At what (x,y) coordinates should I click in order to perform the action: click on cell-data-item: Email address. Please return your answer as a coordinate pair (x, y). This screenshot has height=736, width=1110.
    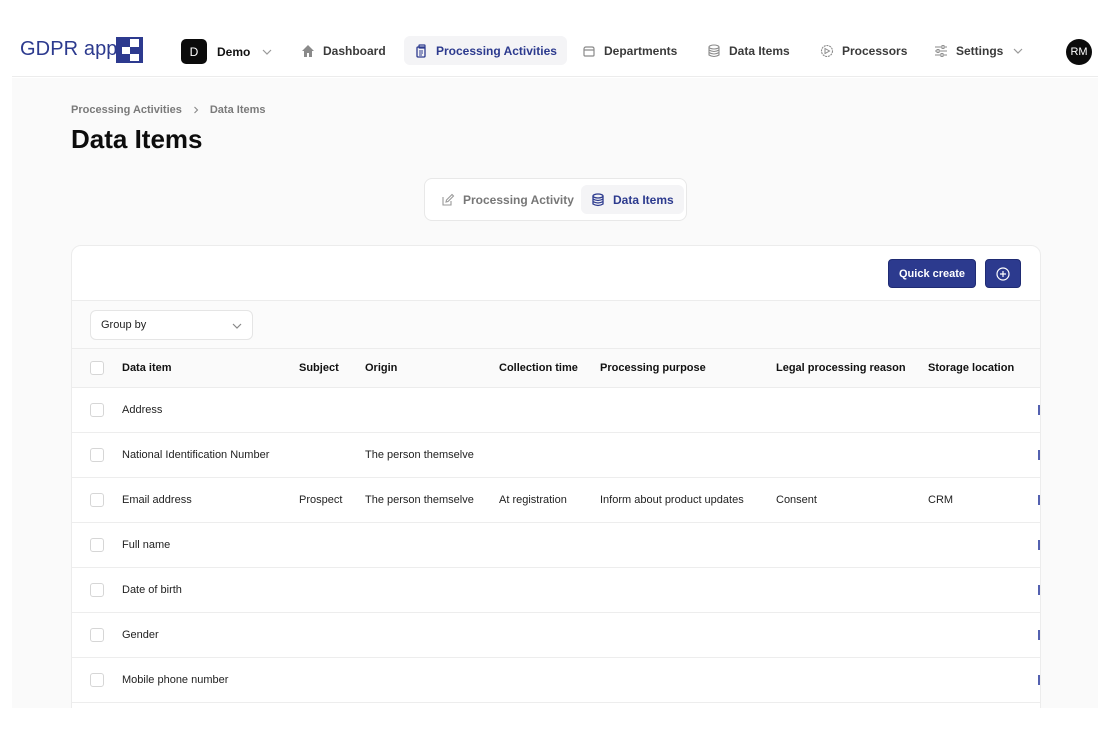
    Looking at the image, I should click on (157, 499).